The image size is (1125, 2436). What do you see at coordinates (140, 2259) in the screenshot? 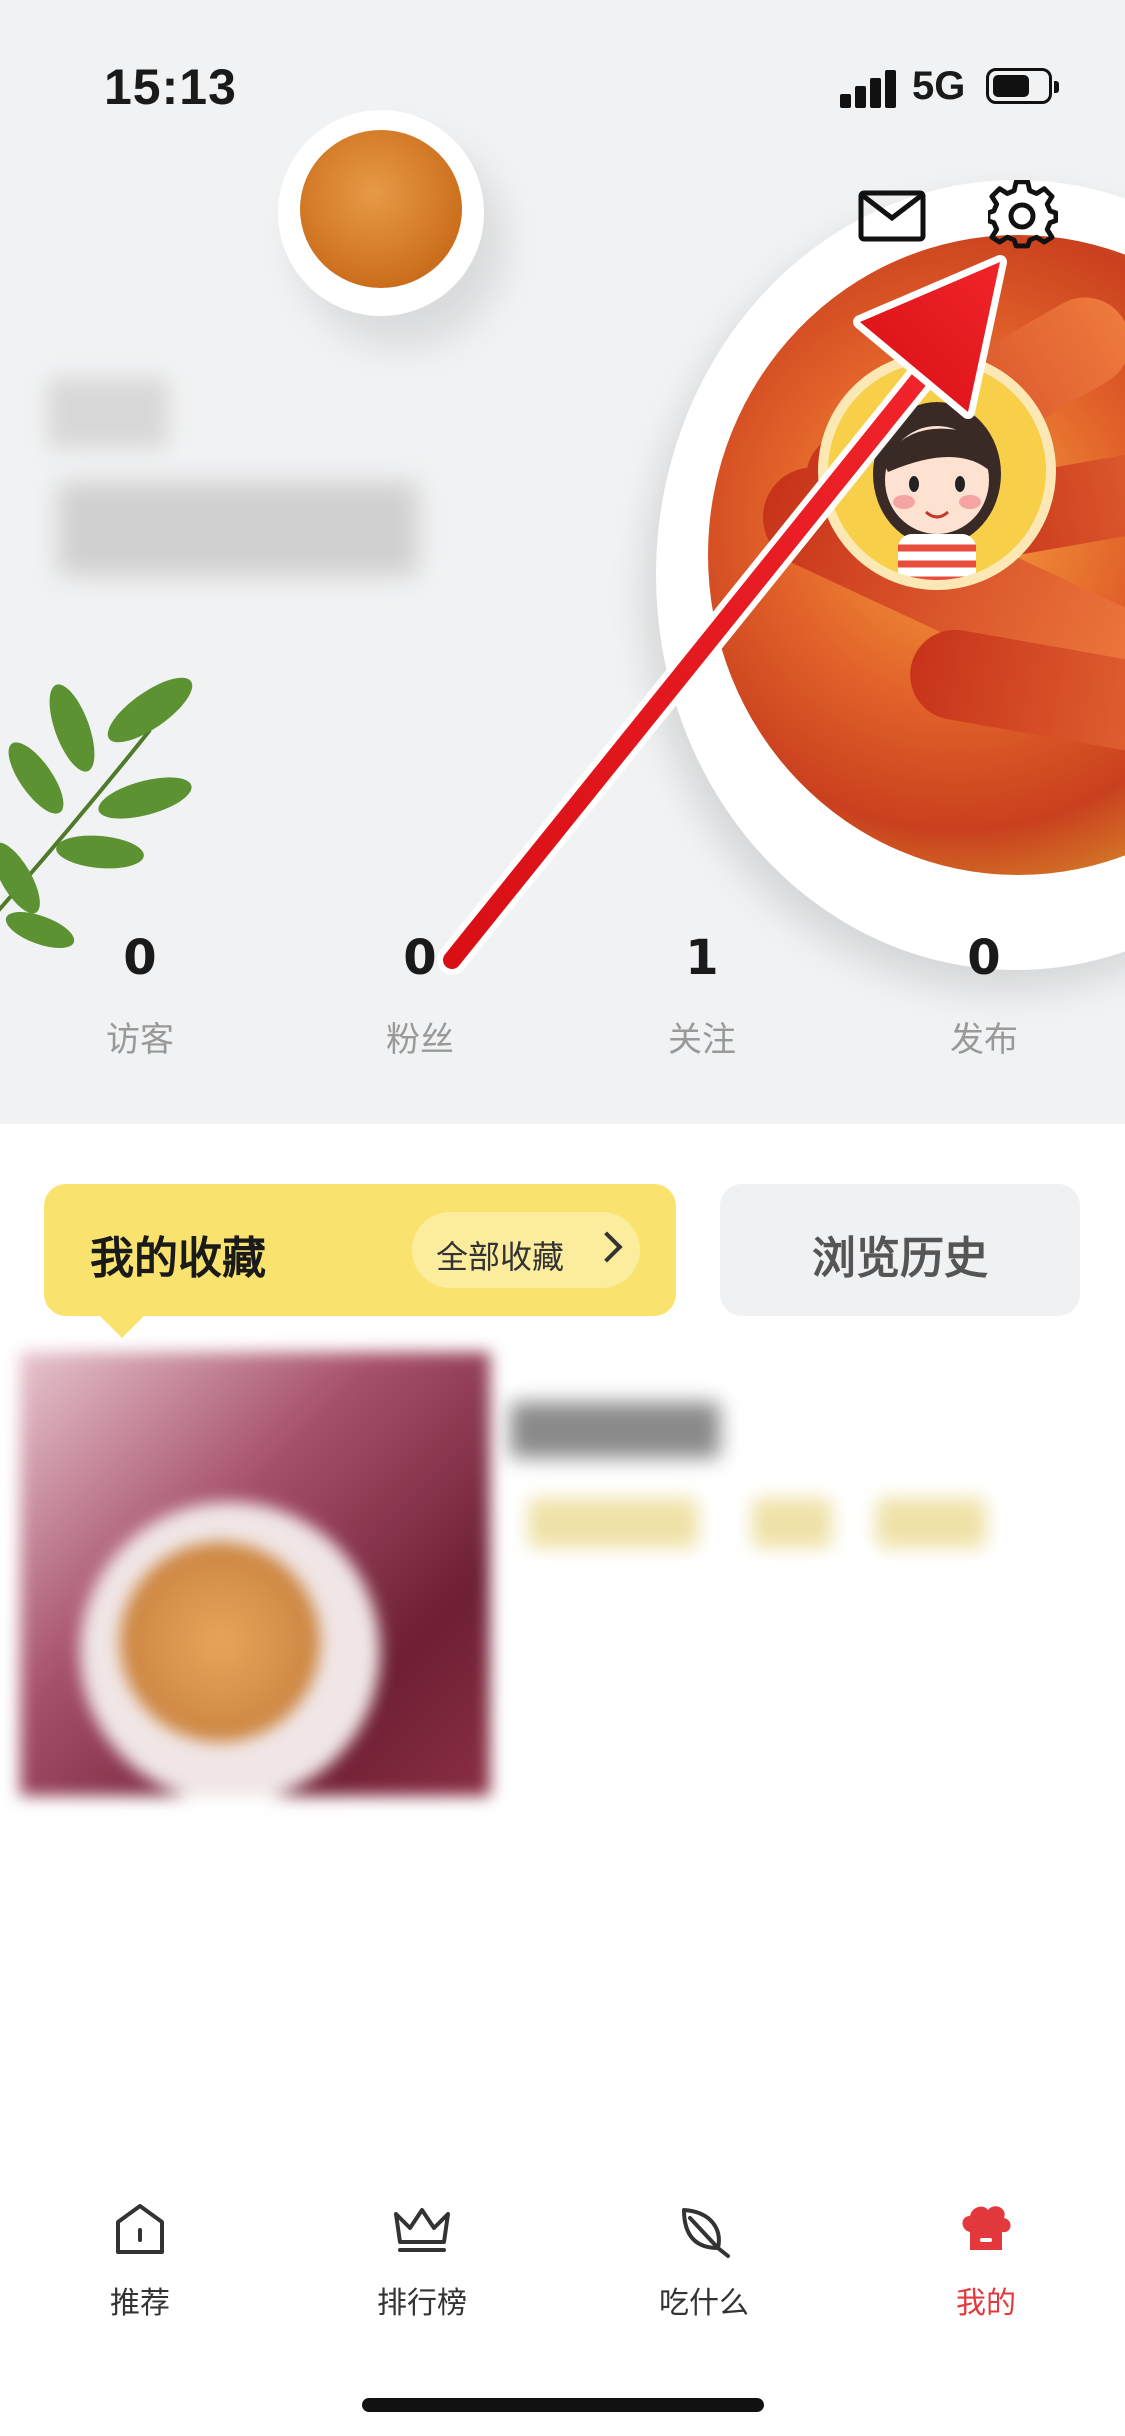
I see `tab-recommend: 推荐` at bounding box center [140, 2259].